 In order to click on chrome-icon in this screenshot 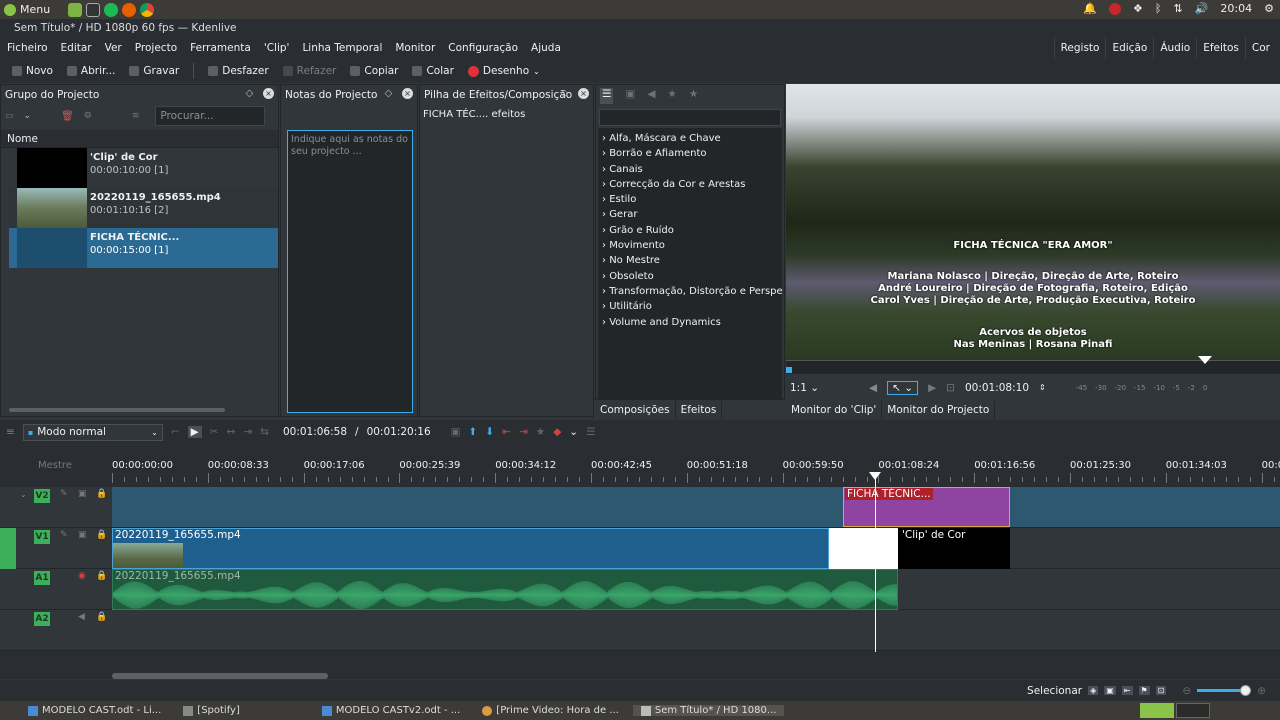, I will do `click(147, 9)`.